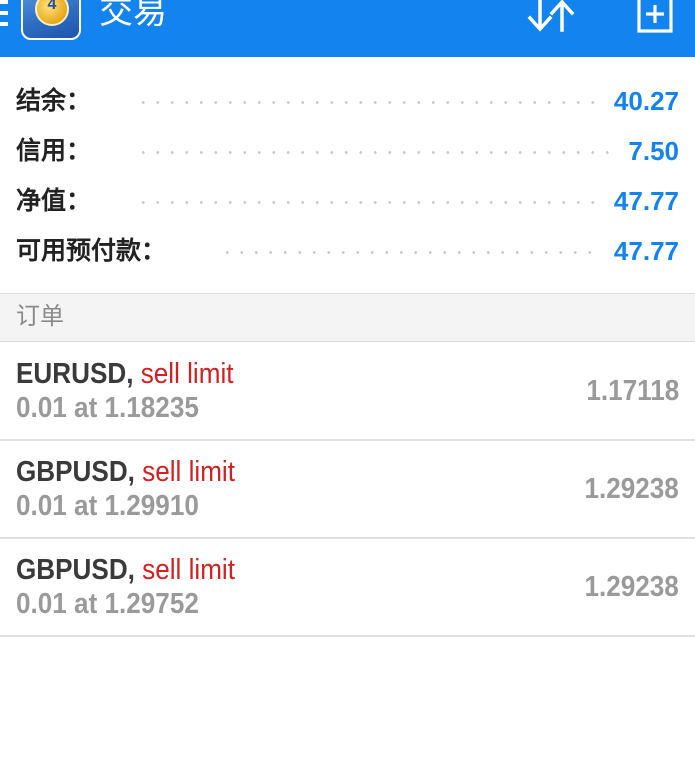 Image resolution: width=695 pixels, height=769 pixels. I want to click on balance-label: 结余：, so click(54, 101).